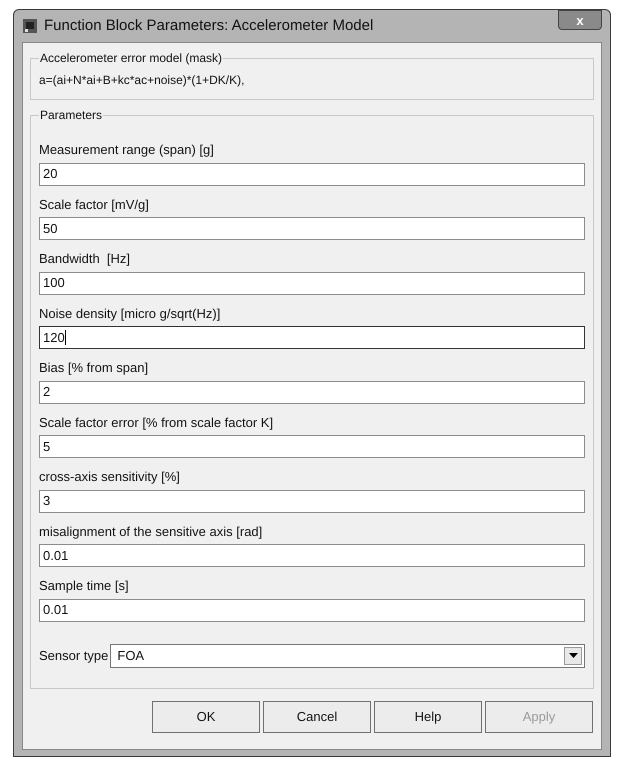  What do you see at coordinates (312, 446) in the screenshot?
I see `input-field: 5` at bounding box center [312, 446].